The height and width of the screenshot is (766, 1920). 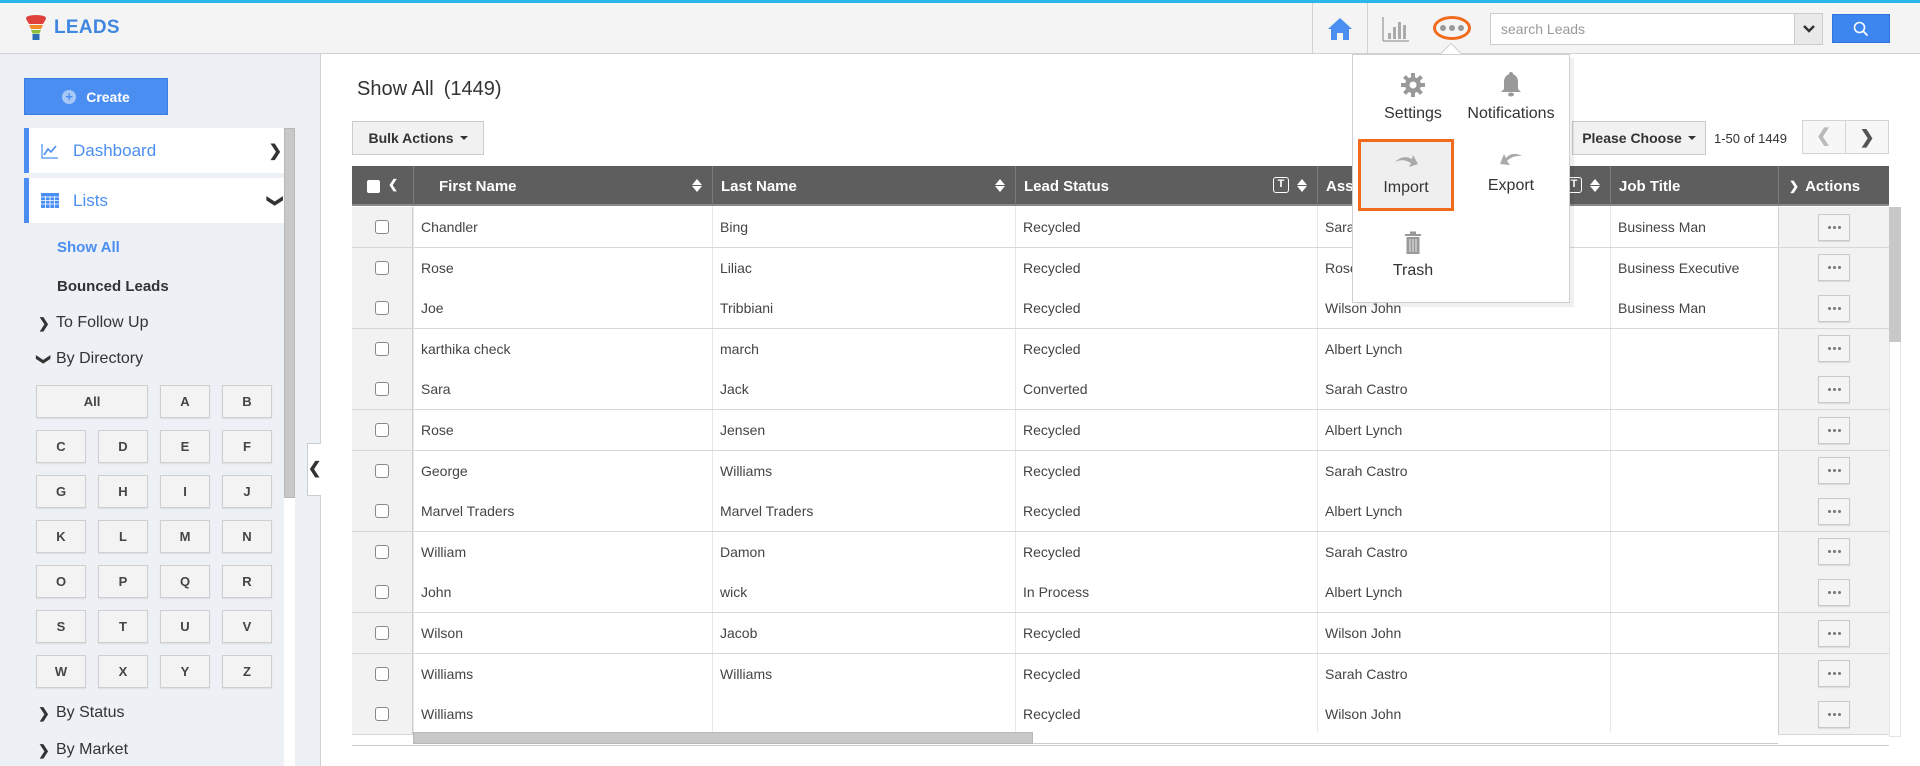 I want to click on filter-icon: T, so click(x=1281, y=185).